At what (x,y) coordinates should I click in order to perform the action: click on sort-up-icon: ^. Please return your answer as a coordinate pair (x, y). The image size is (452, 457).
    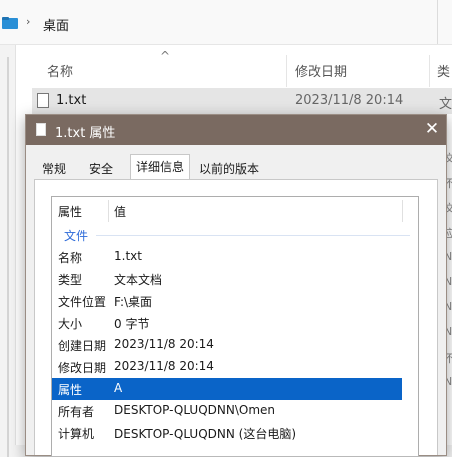
    Looking at the image, I should click on (165, 56).